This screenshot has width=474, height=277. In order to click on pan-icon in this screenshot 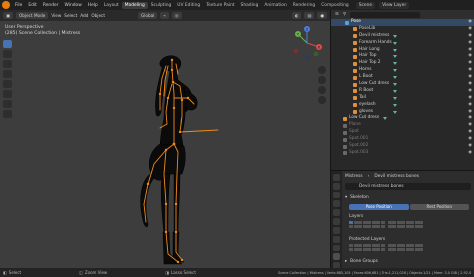, I will do `click(322, 80)`.